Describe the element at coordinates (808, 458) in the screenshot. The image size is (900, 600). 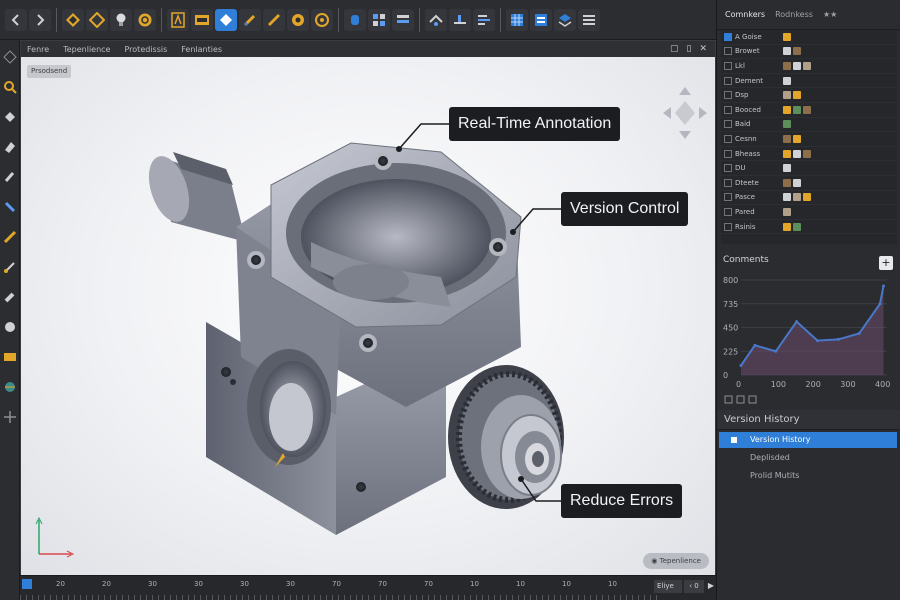
I see `version-history-item: Deplisded` at that location.